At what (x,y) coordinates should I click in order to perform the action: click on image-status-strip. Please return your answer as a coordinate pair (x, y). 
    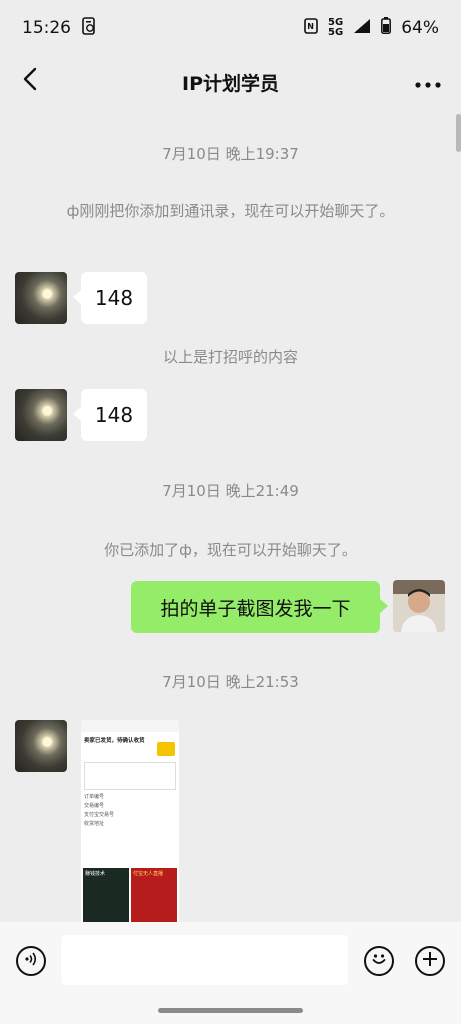
    Looking at the image, I should click on (130, 726).